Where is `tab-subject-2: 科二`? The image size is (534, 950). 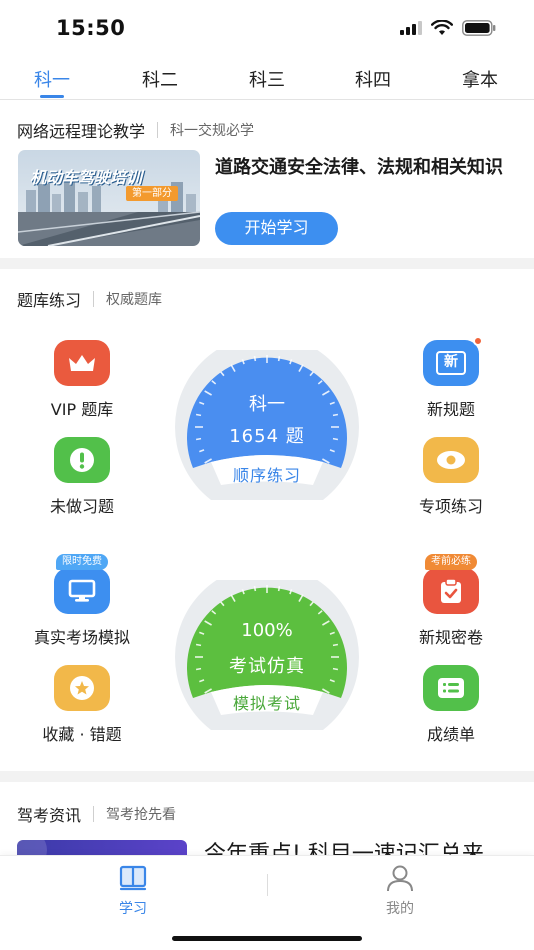
tab-subject-2: 科二 is located at coordinates (160, 79).